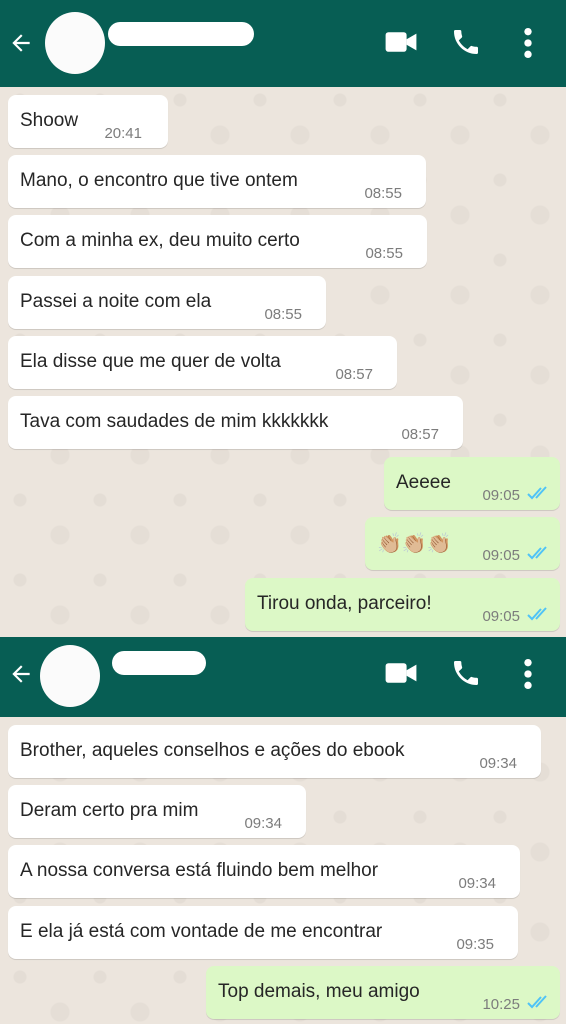  I want to click on outgoing-message: Tirou onda, parceiro! 09:05, so click(402, 604).